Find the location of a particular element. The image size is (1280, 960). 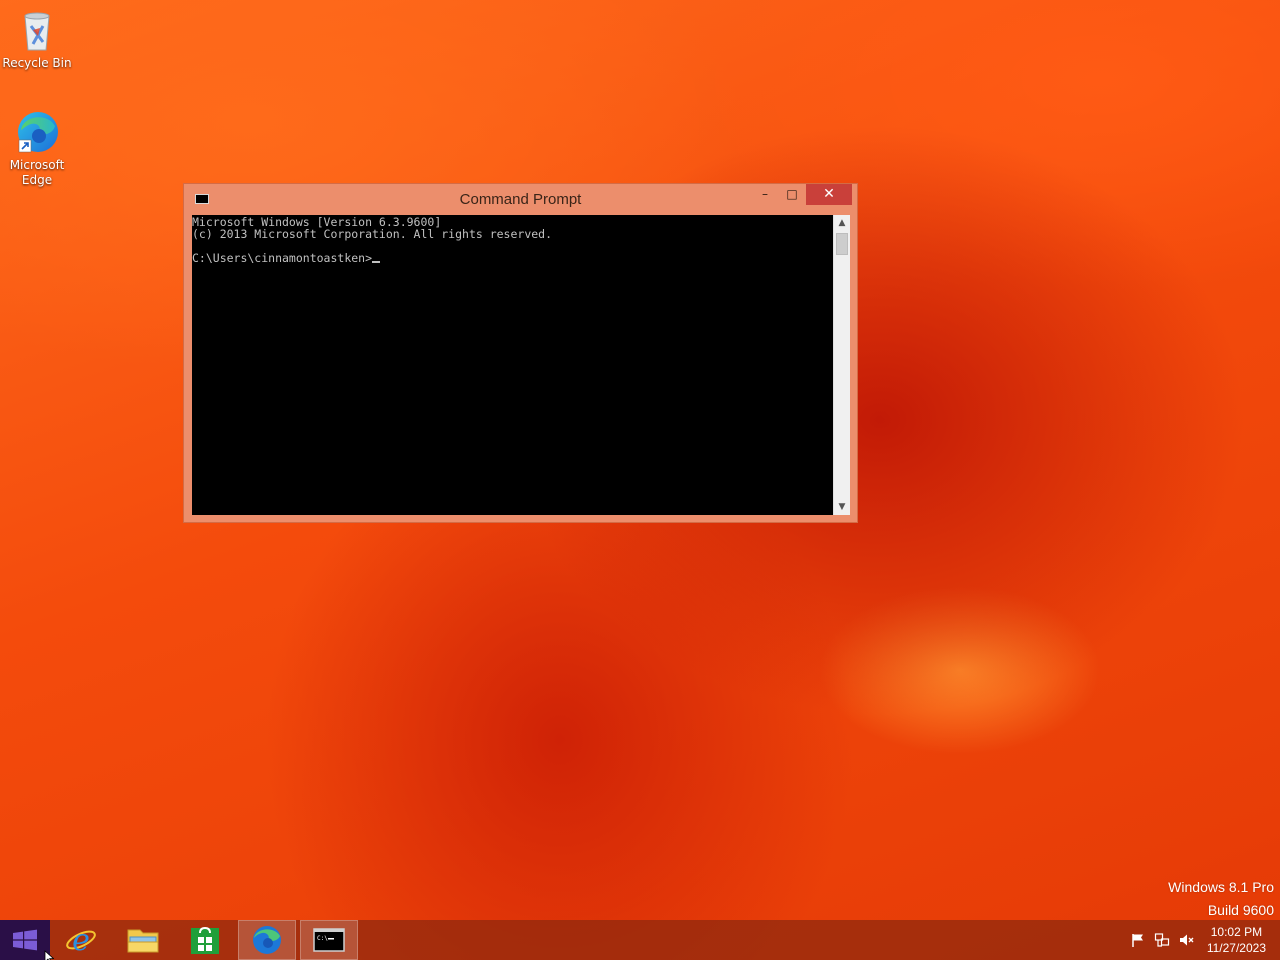

text-cursor is located at coordinates (376, 262).